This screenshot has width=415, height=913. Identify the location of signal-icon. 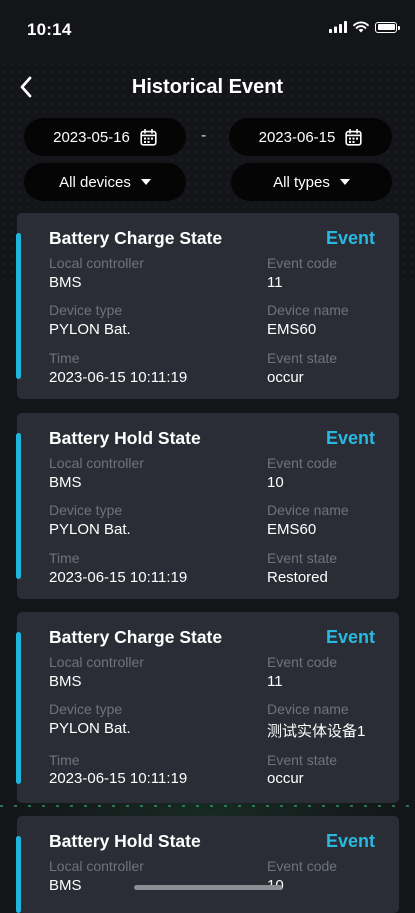
(338, 27).